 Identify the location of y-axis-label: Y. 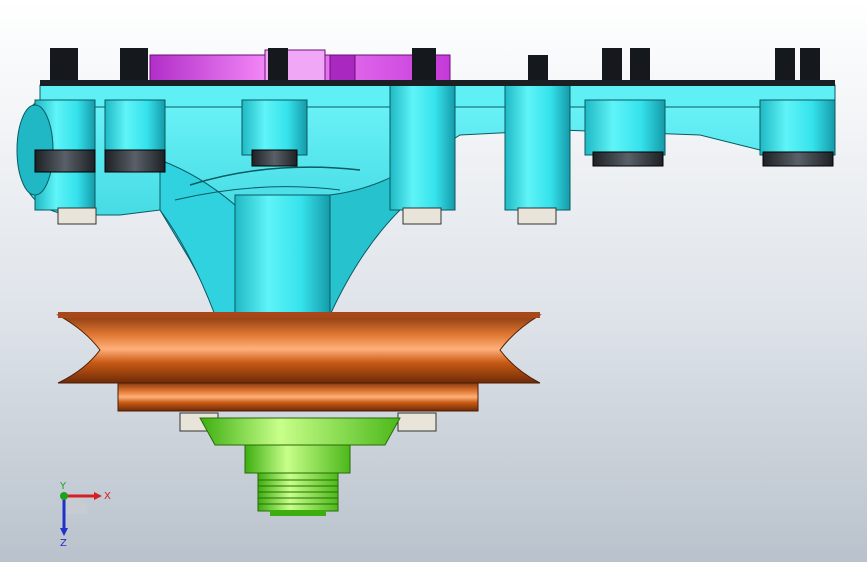
(63, 486).